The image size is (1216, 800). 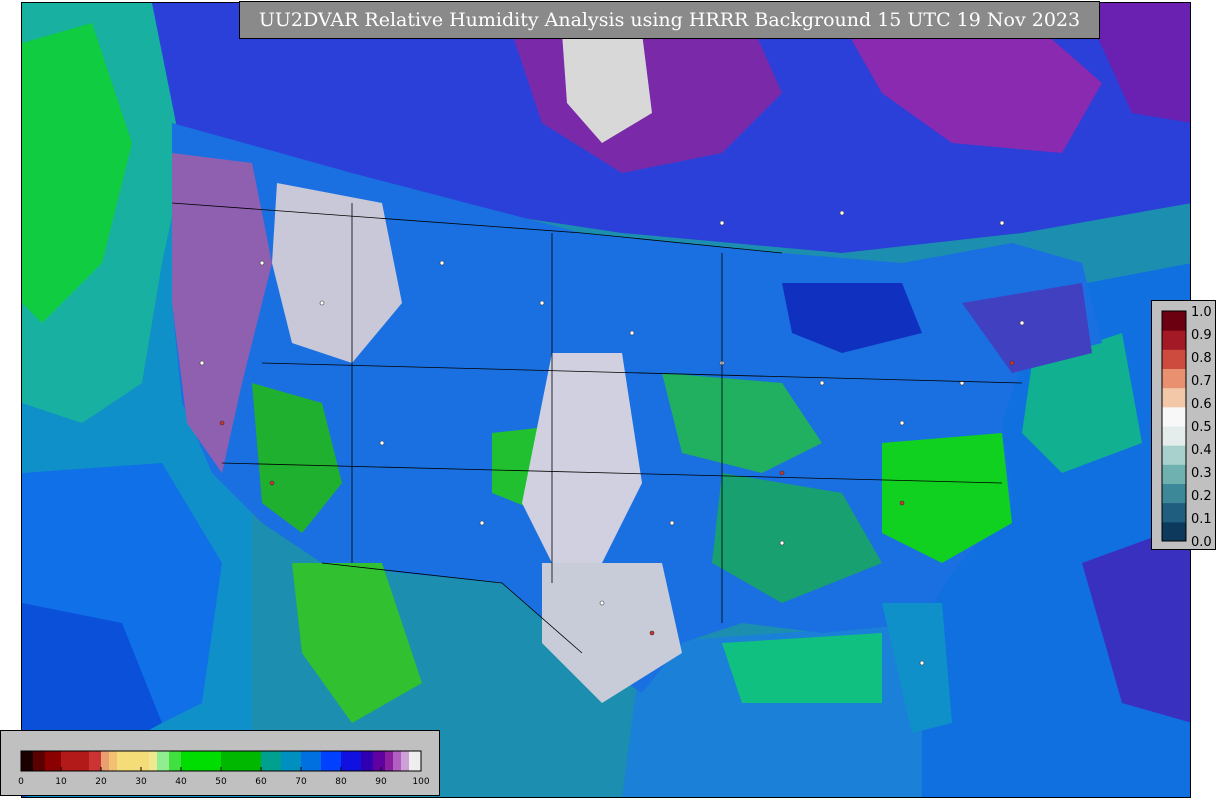 What do you see at coordinates (261, 782) in the screenshot?
I see `rh-colorbar-tick-label: 60` at bounding box center [261, 782].